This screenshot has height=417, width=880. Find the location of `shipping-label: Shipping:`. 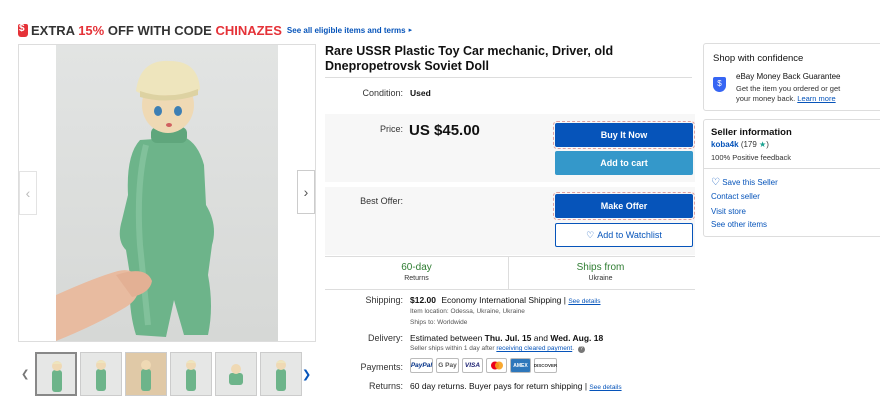

shipping-label: Shipping: is located at coordinates (384, 300).